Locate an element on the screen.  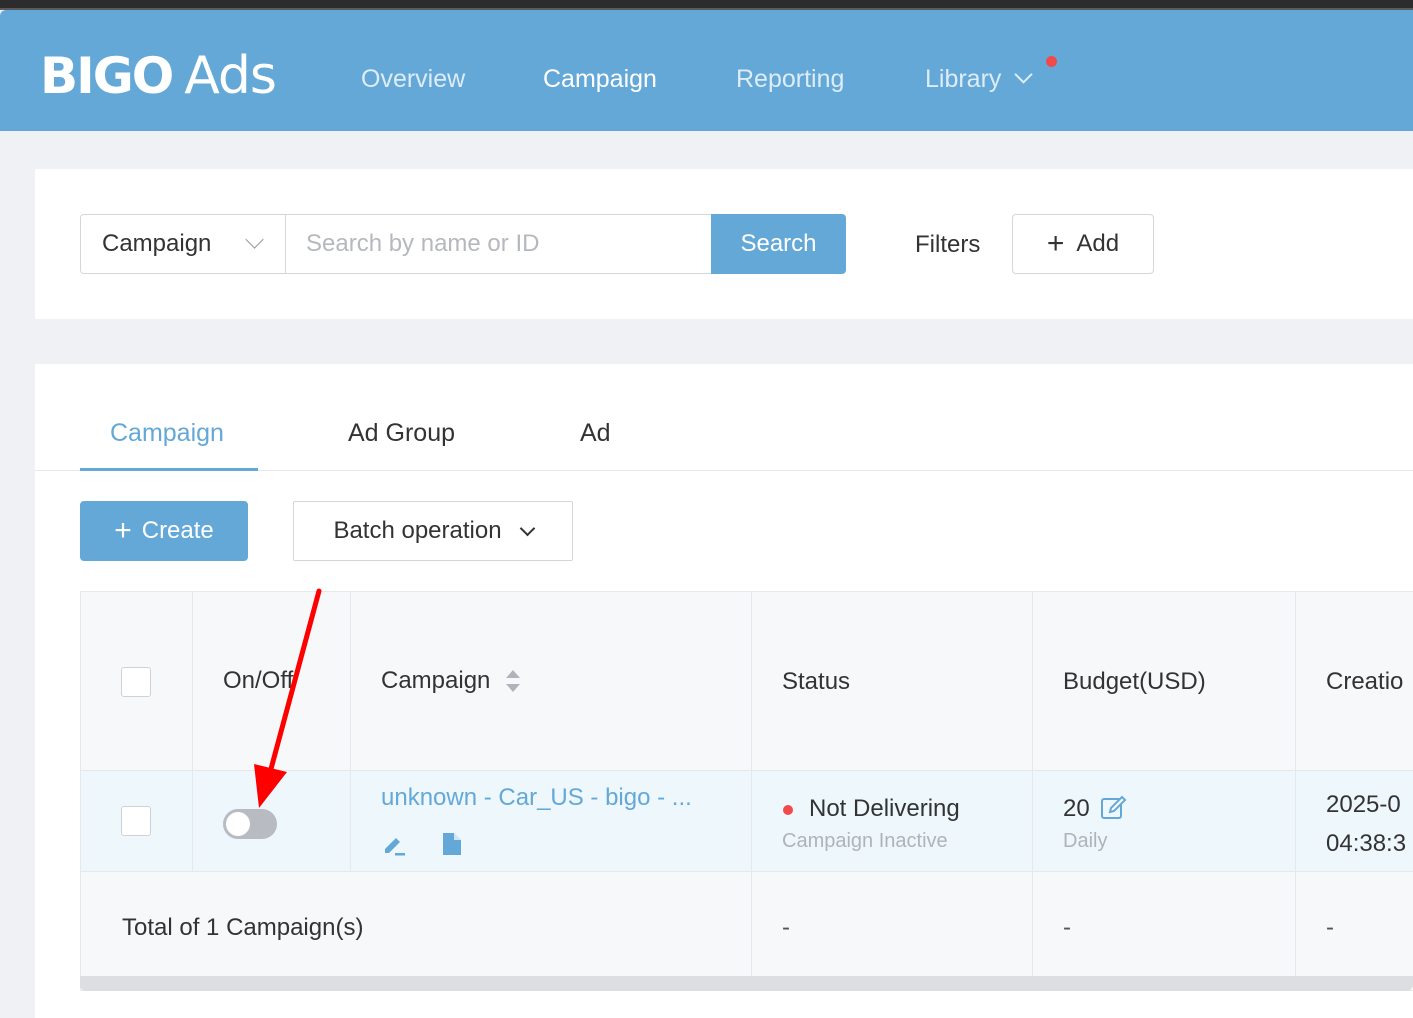
add-filter-button: + Add is located at coordinates (1083, 244).